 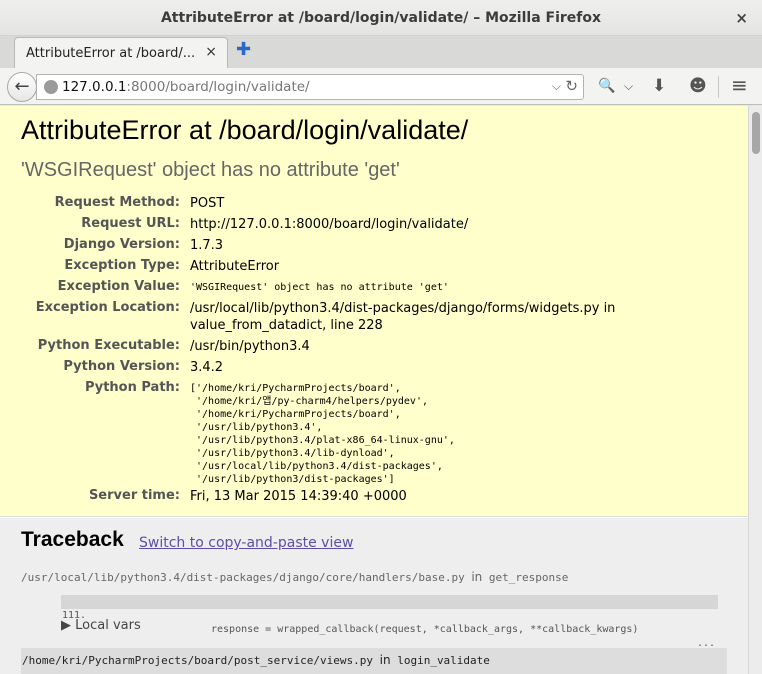 What do you see at coordinates (528, 577) in the screenshot?
I see `frame-function: get_response` at bounding box center [528, 577].